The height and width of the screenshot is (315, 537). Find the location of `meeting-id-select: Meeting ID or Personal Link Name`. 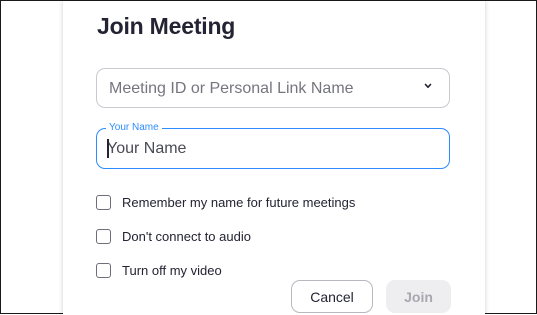

meeting-id-select: Meeting ID or Personal Link Name is located at coordinates (273, 88).